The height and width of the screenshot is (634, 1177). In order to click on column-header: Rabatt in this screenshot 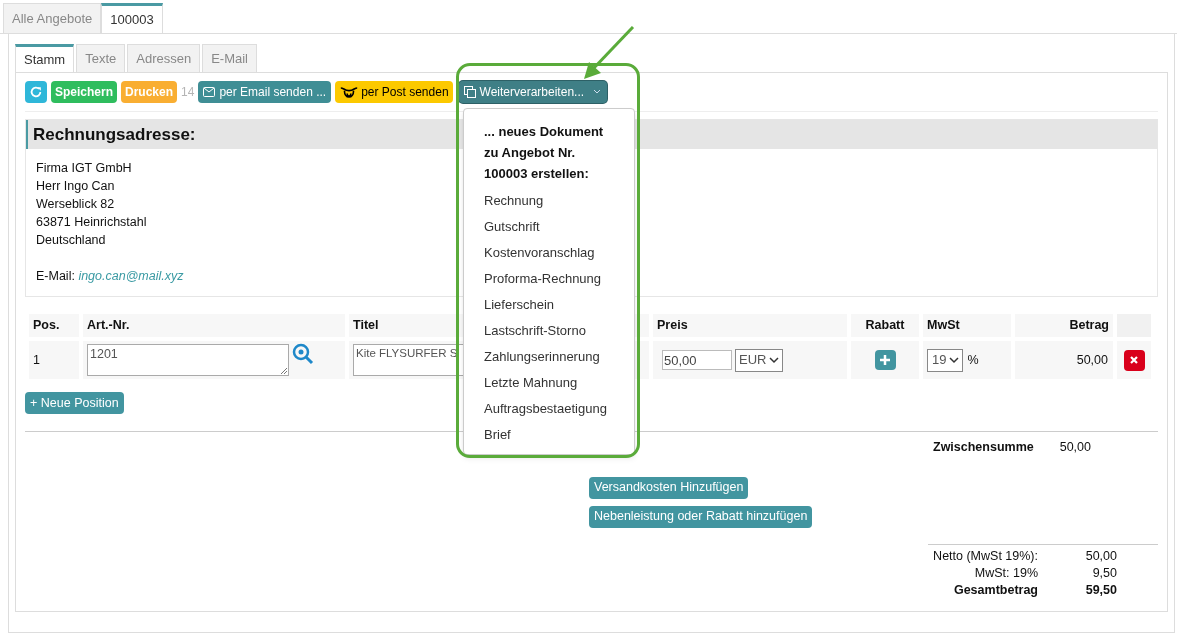, I will do `click(885, 325)`.